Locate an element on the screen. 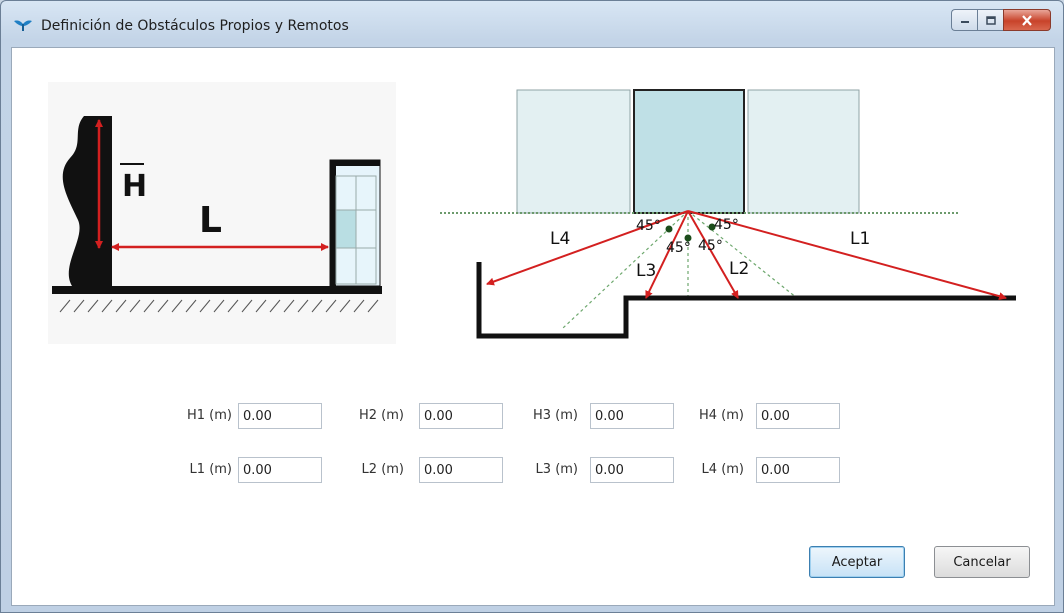 The height and width of the screenshot is (613, 1064). h4-label: H4 (m) is located at coordinates (721, 415).